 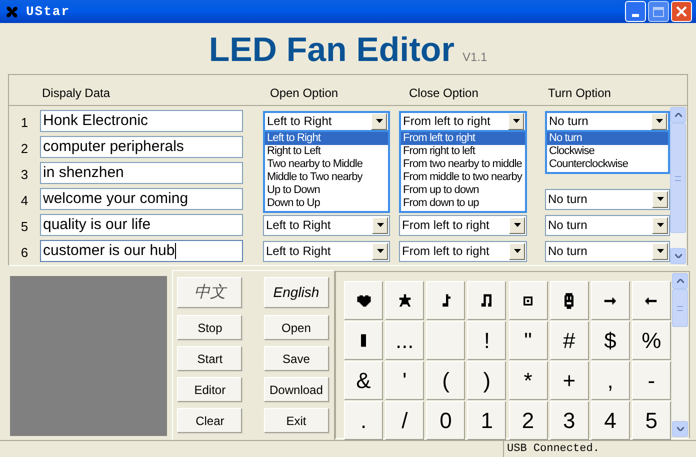 I want to click on key-button: 3, so click(x=569, y=420).